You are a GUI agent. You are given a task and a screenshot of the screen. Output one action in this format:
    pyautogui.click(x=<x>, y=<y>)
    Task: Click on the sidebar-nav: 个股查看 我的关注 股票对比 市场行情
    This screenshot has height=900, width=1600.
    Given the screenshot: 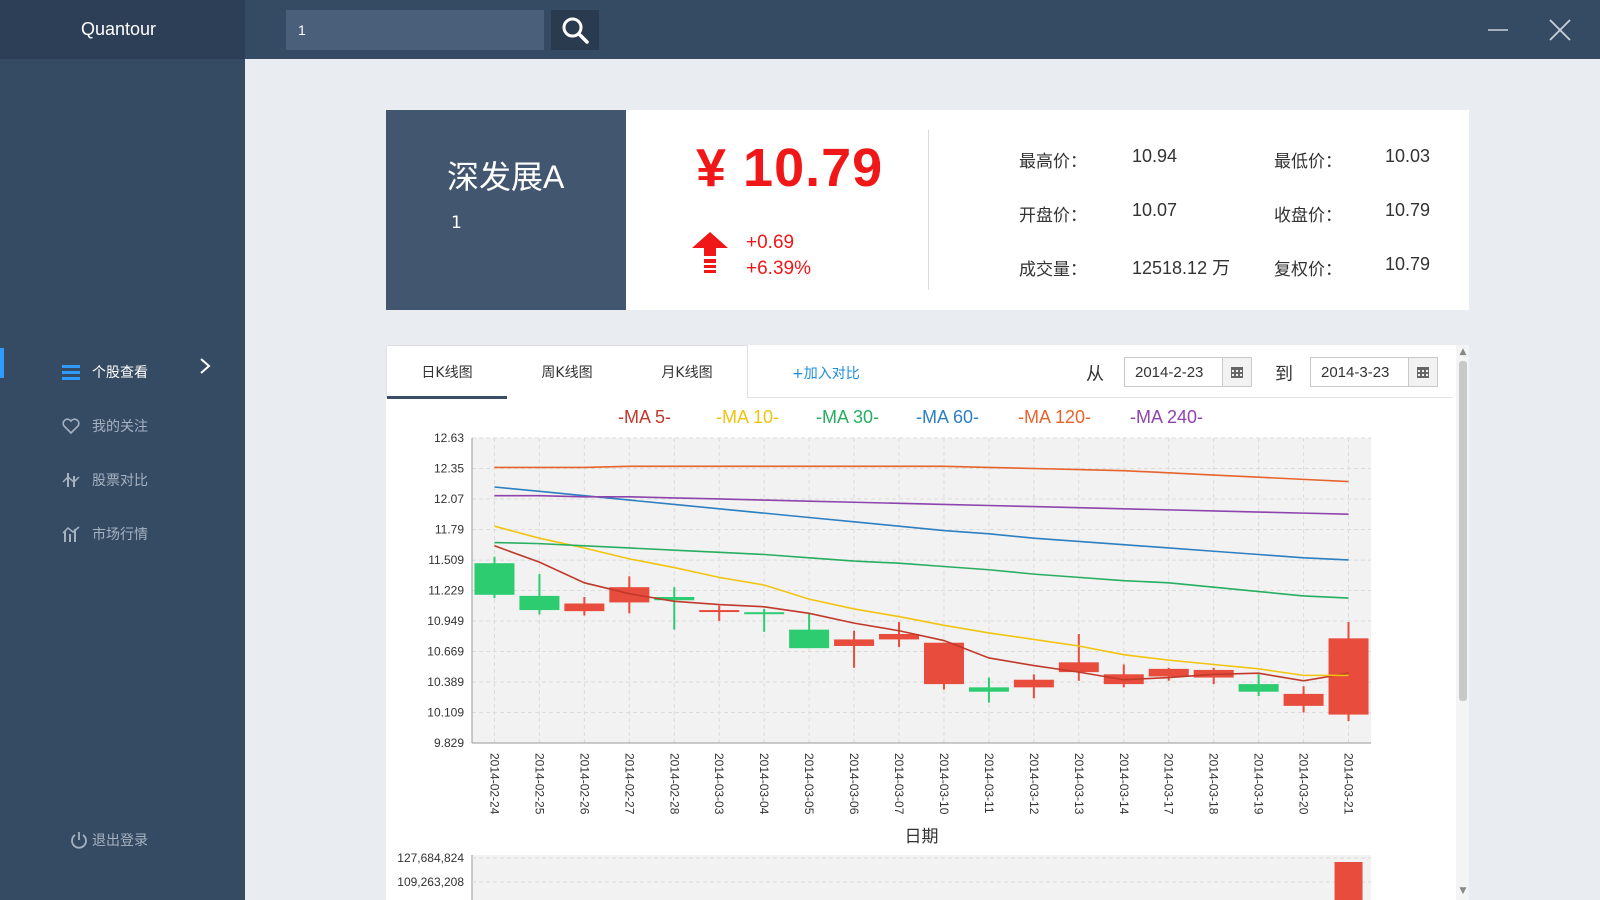 What is the action you would take?
    pyautogui.click(x=122, y=453)
    